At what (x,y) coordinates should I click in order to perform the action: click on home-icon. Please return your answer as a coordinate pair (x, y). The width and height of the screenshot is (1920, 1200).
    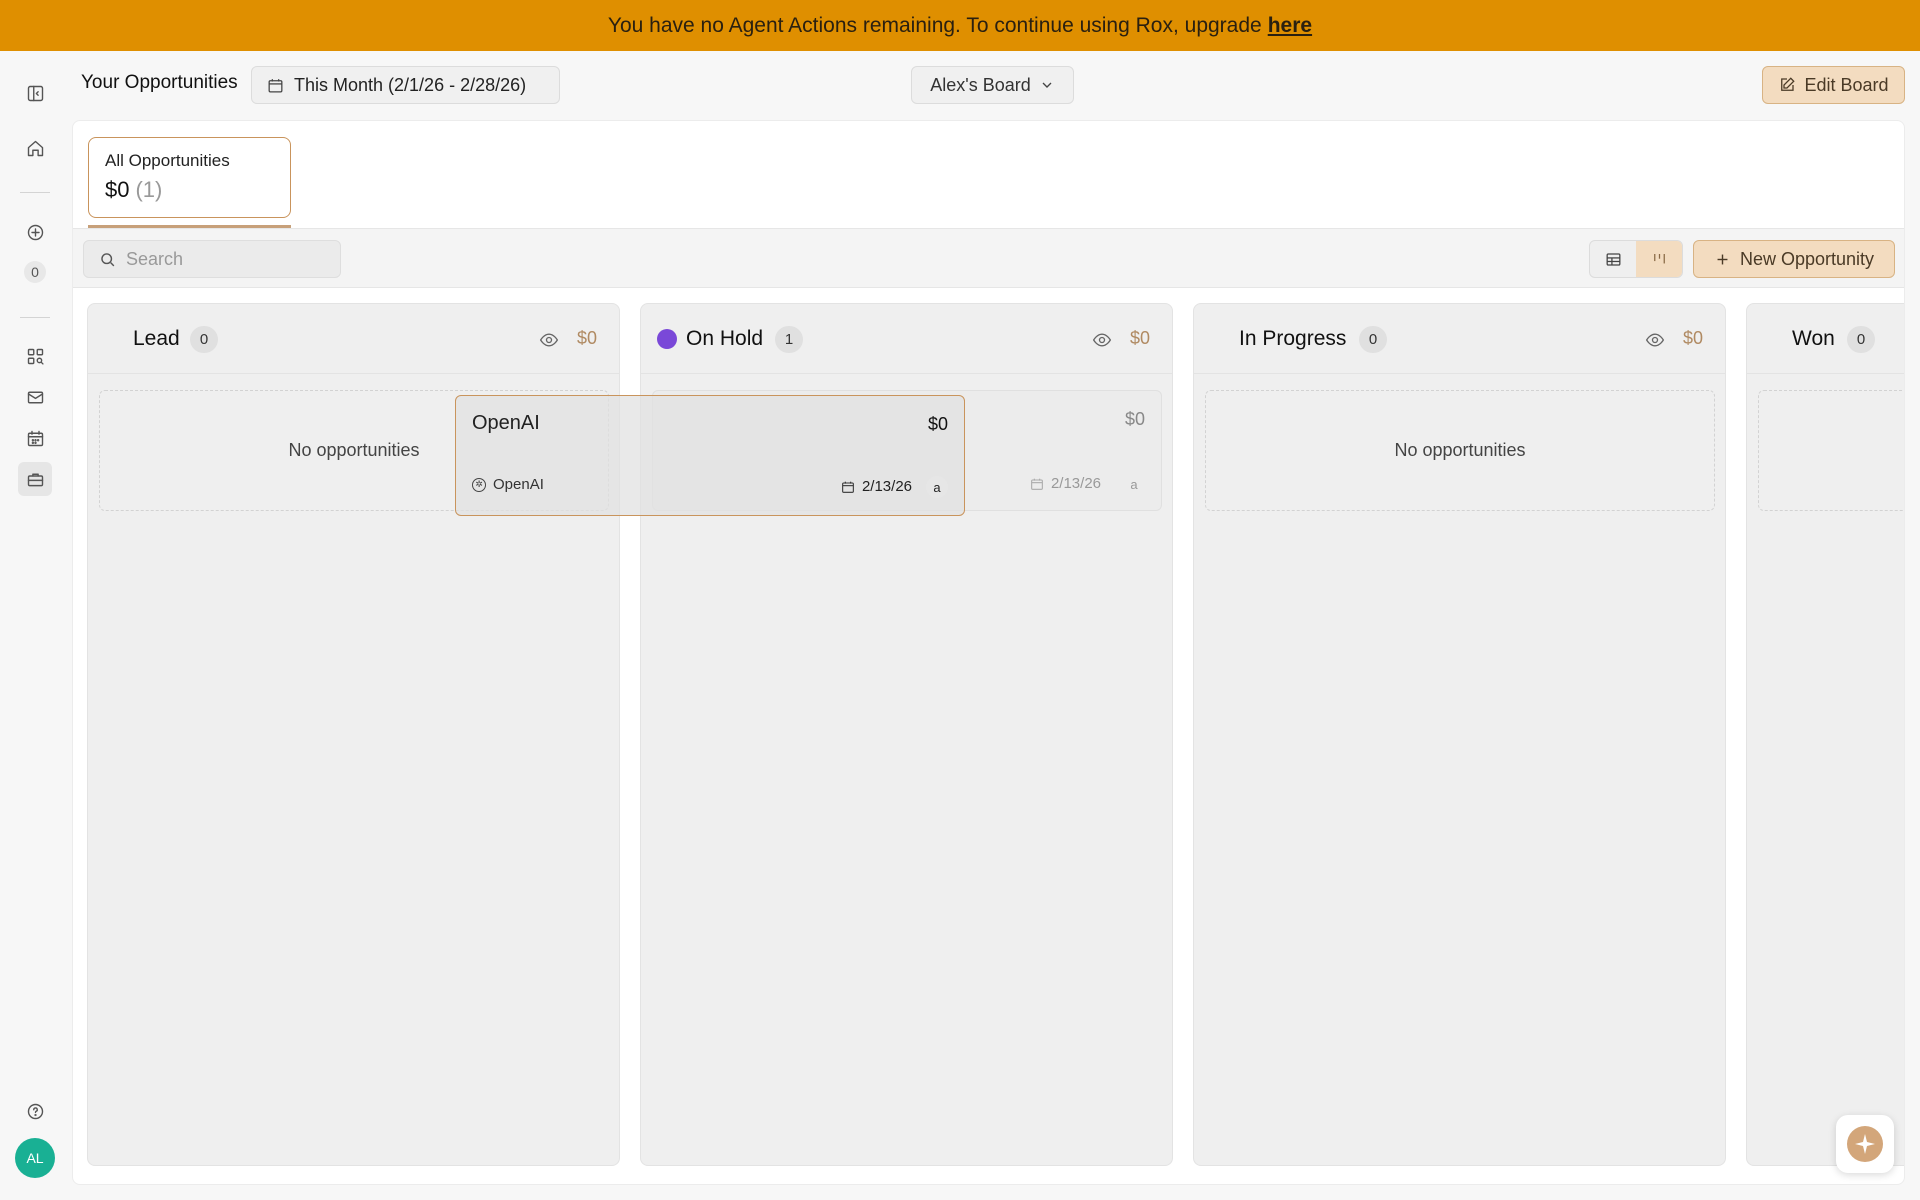
    Looking at the image, I should click on (35, 148).